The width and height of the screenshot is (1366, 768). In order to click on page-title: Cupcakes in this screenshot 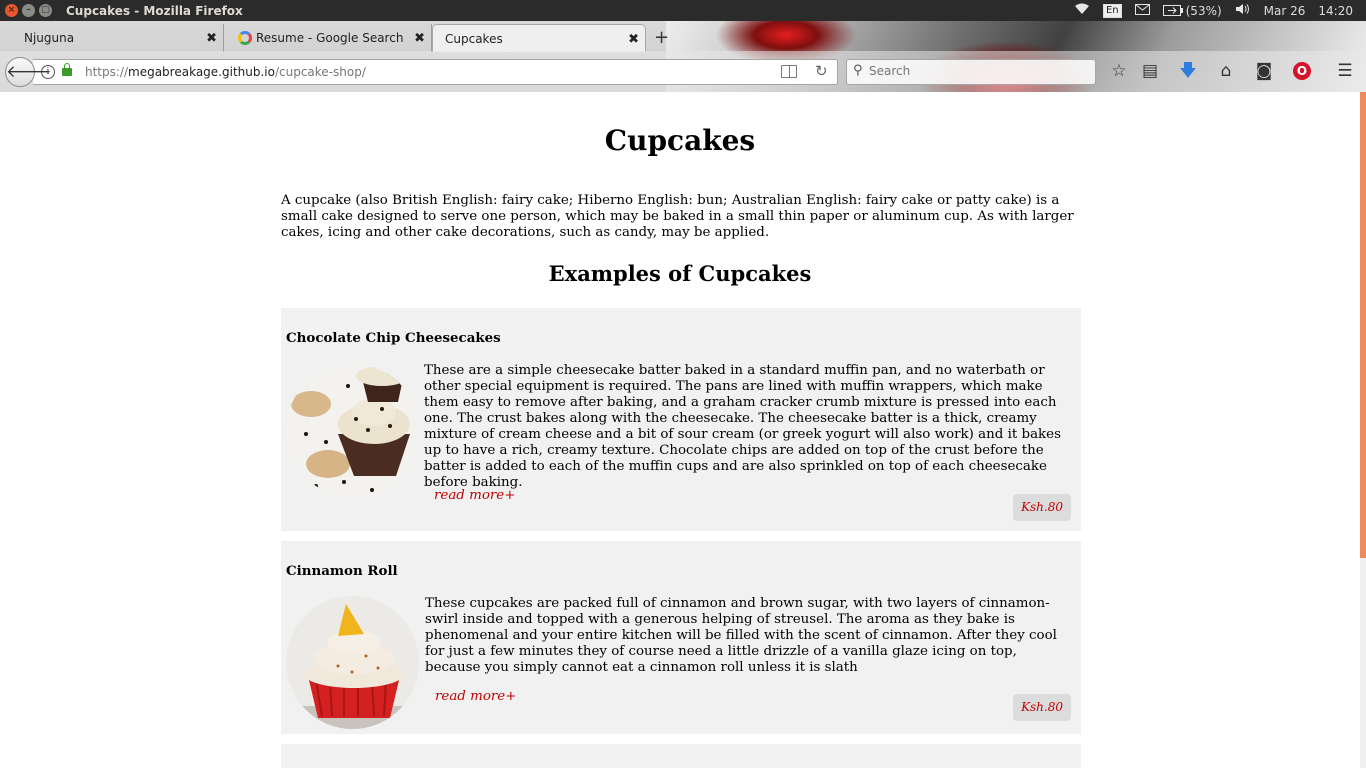, I will do `click(680, 140)`.